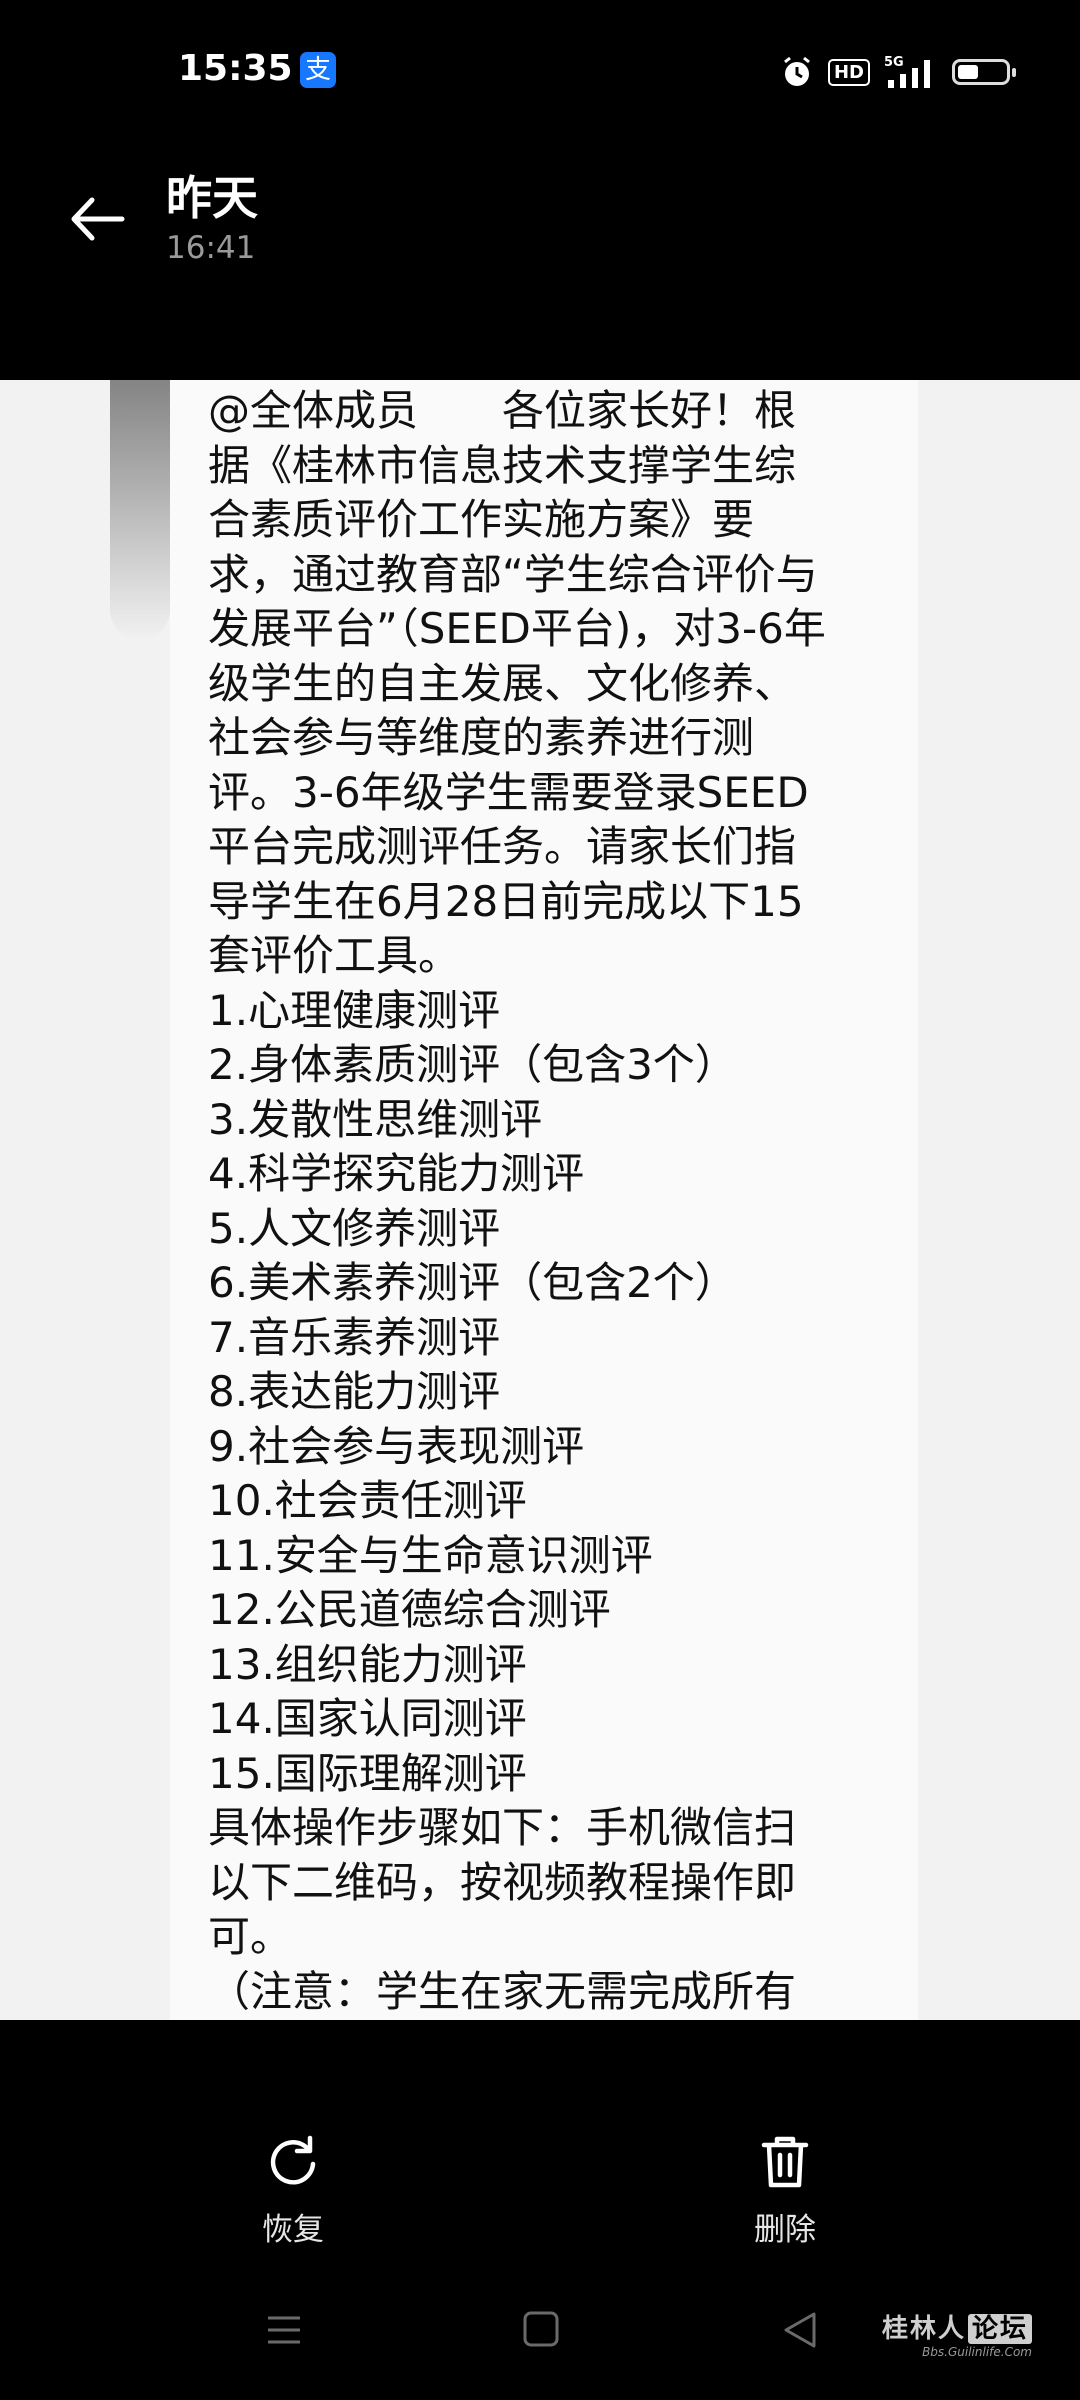 This screenshot has height=2400, width=1080. What do you see at coordinates (894, 62) in the screenshot?
I see `network-type-label: 5G` at bounding box center [894, 62].